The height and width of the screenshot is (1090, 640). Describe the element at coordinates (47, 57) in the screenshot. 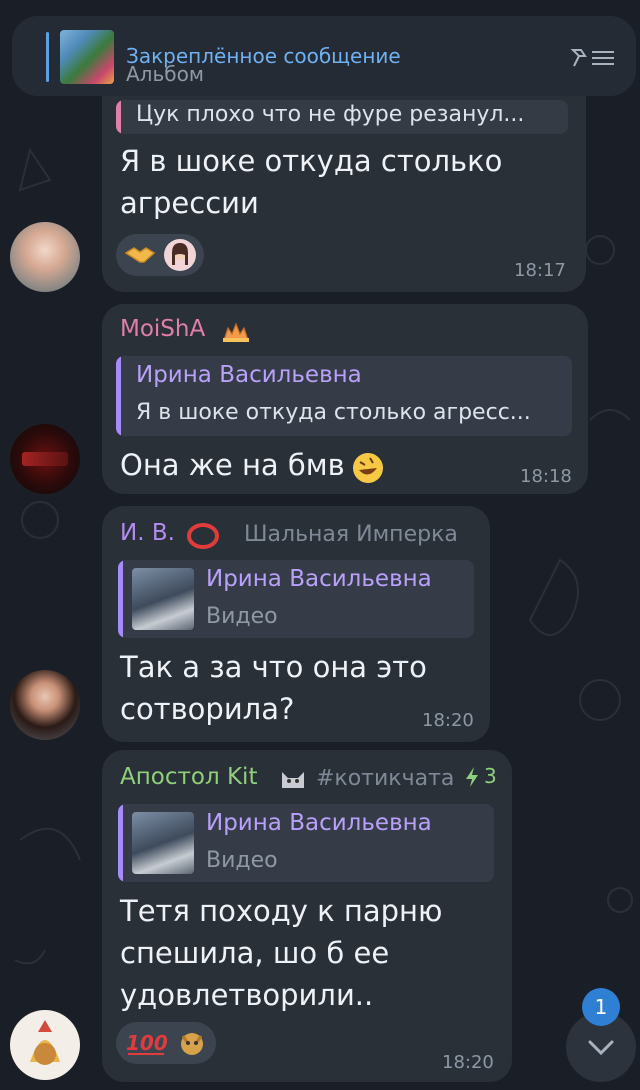

I see `pinned-indicator` at that location.